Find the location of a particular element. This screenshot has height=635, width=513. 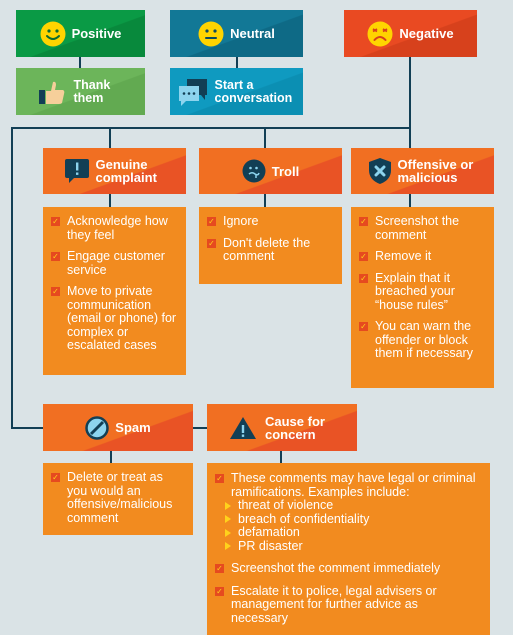

no-entry-icon is located at coordinates (97, 427).